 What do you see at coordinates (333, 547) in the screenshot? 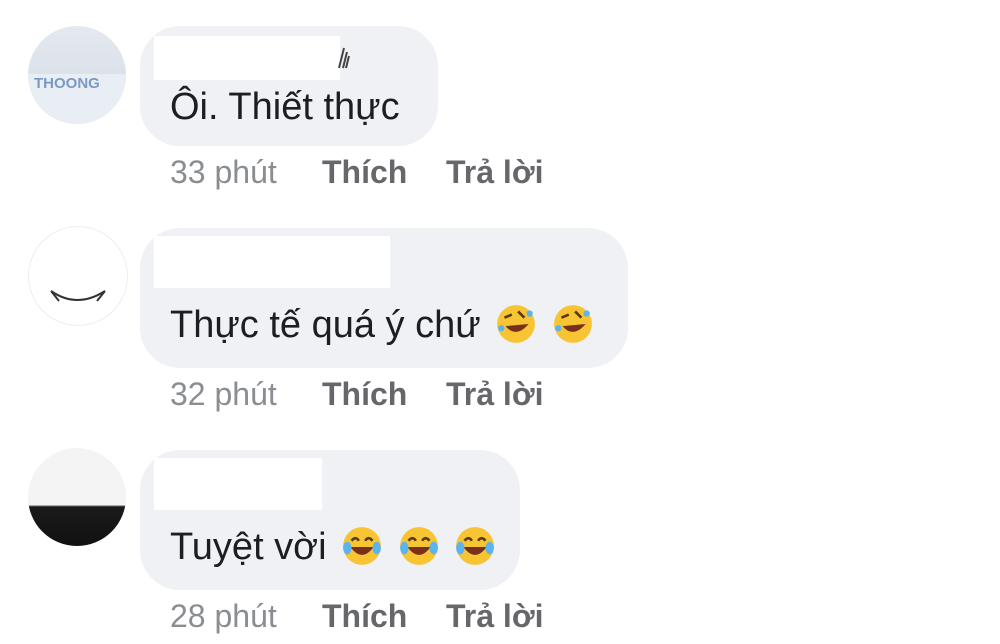
I see `comment-text-row: Tuyệt vời` at bounding box center [333, 547].